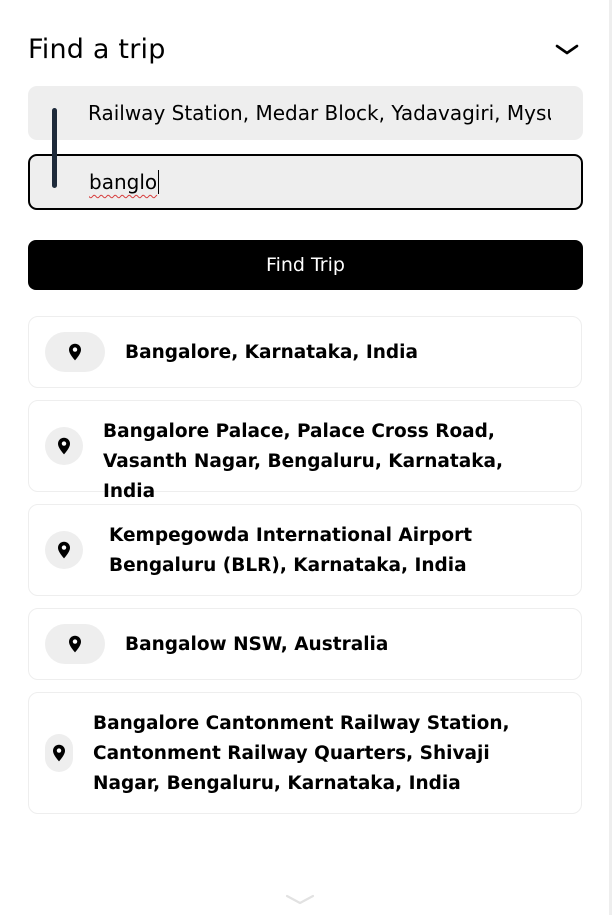  I want to click on destination-value: banglo, so click(123, 182).